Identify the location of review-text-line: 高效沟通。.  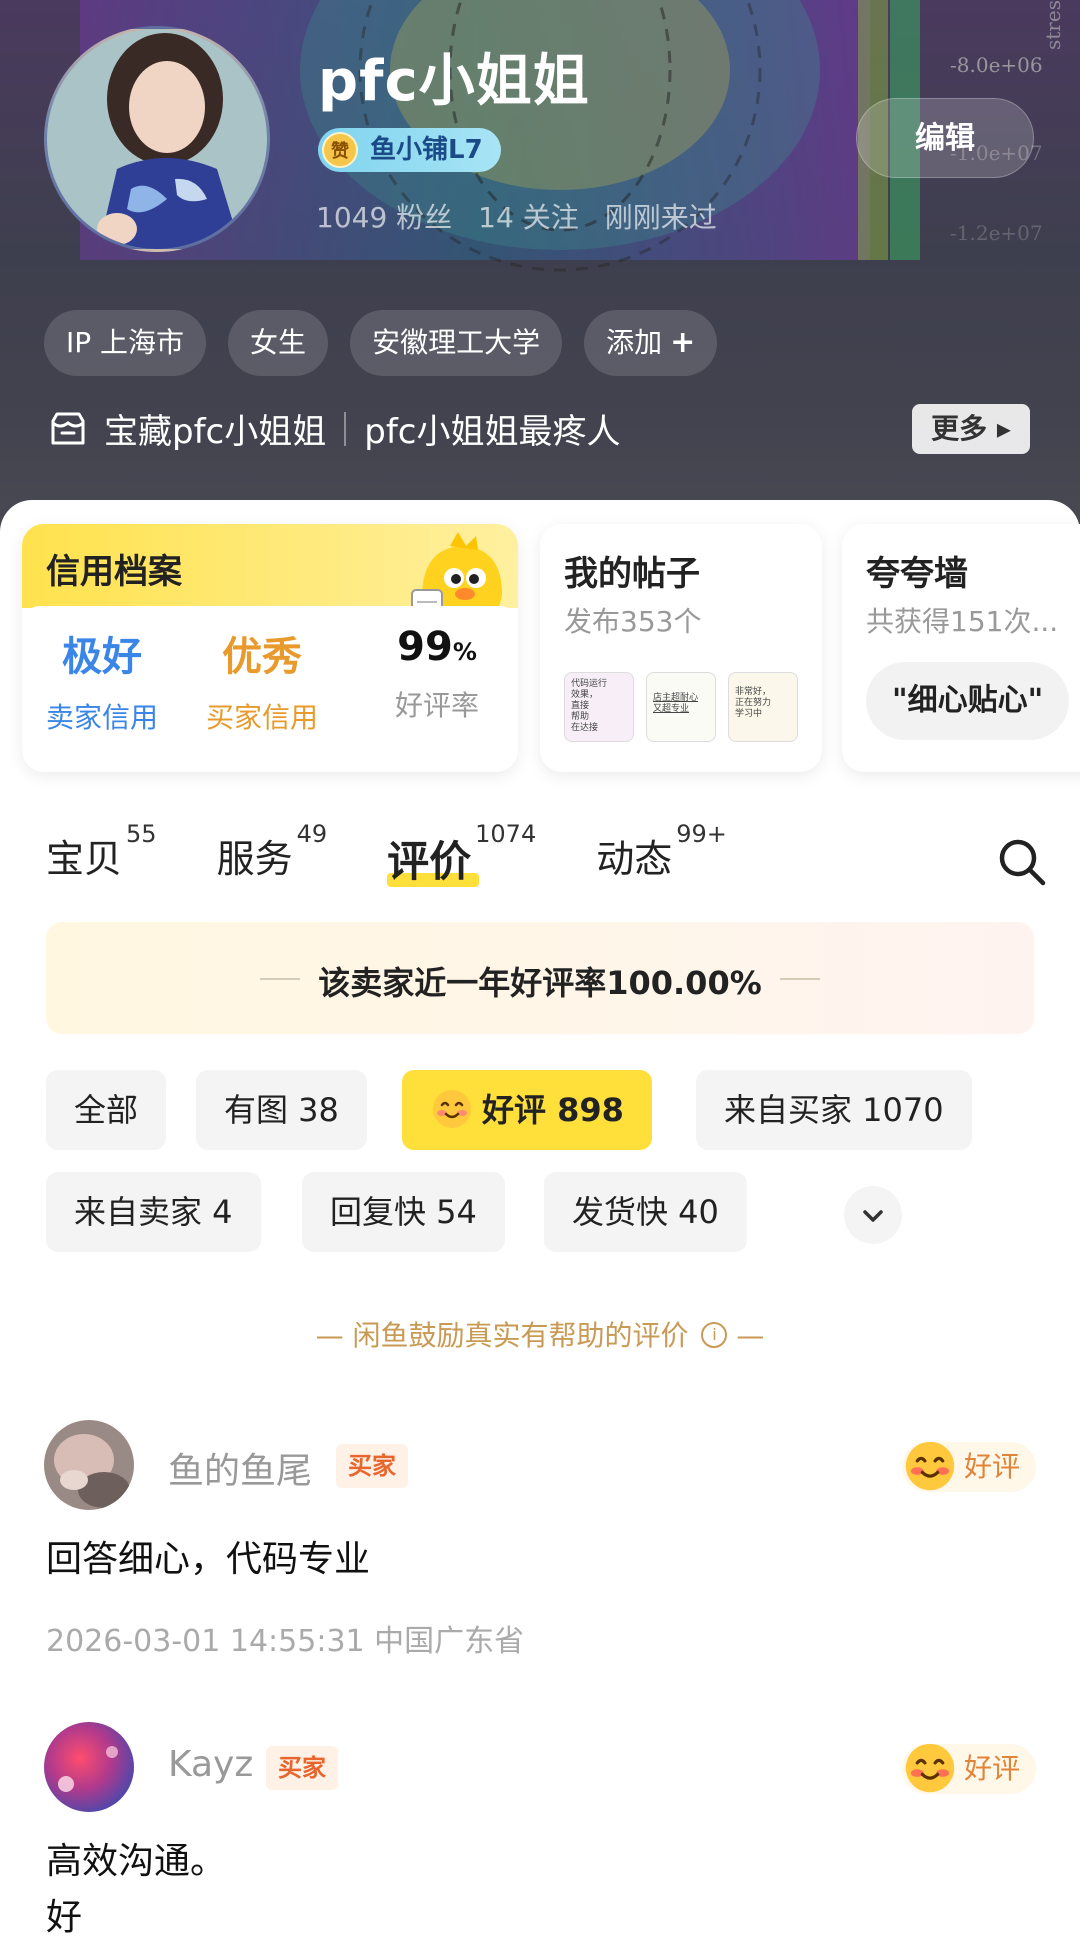
(136, 1861).